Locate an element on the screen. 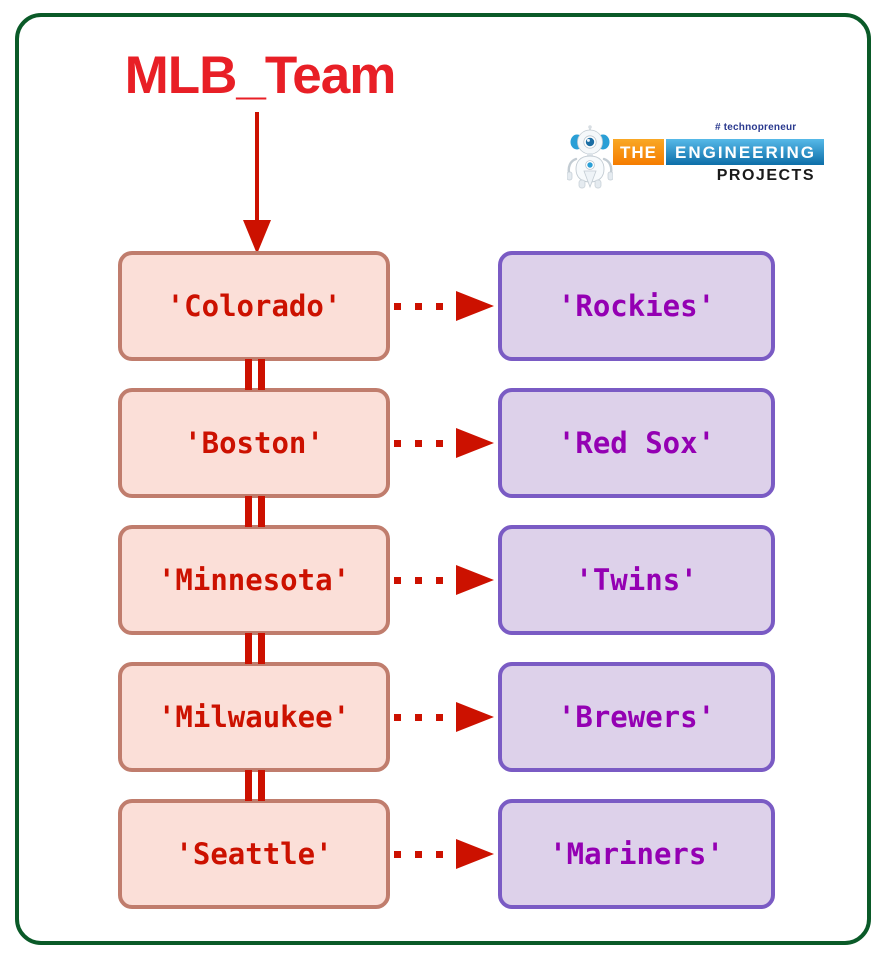 The image size is (893, 965). key-label: 'Minnesota' is located at coordinates (254, 580).